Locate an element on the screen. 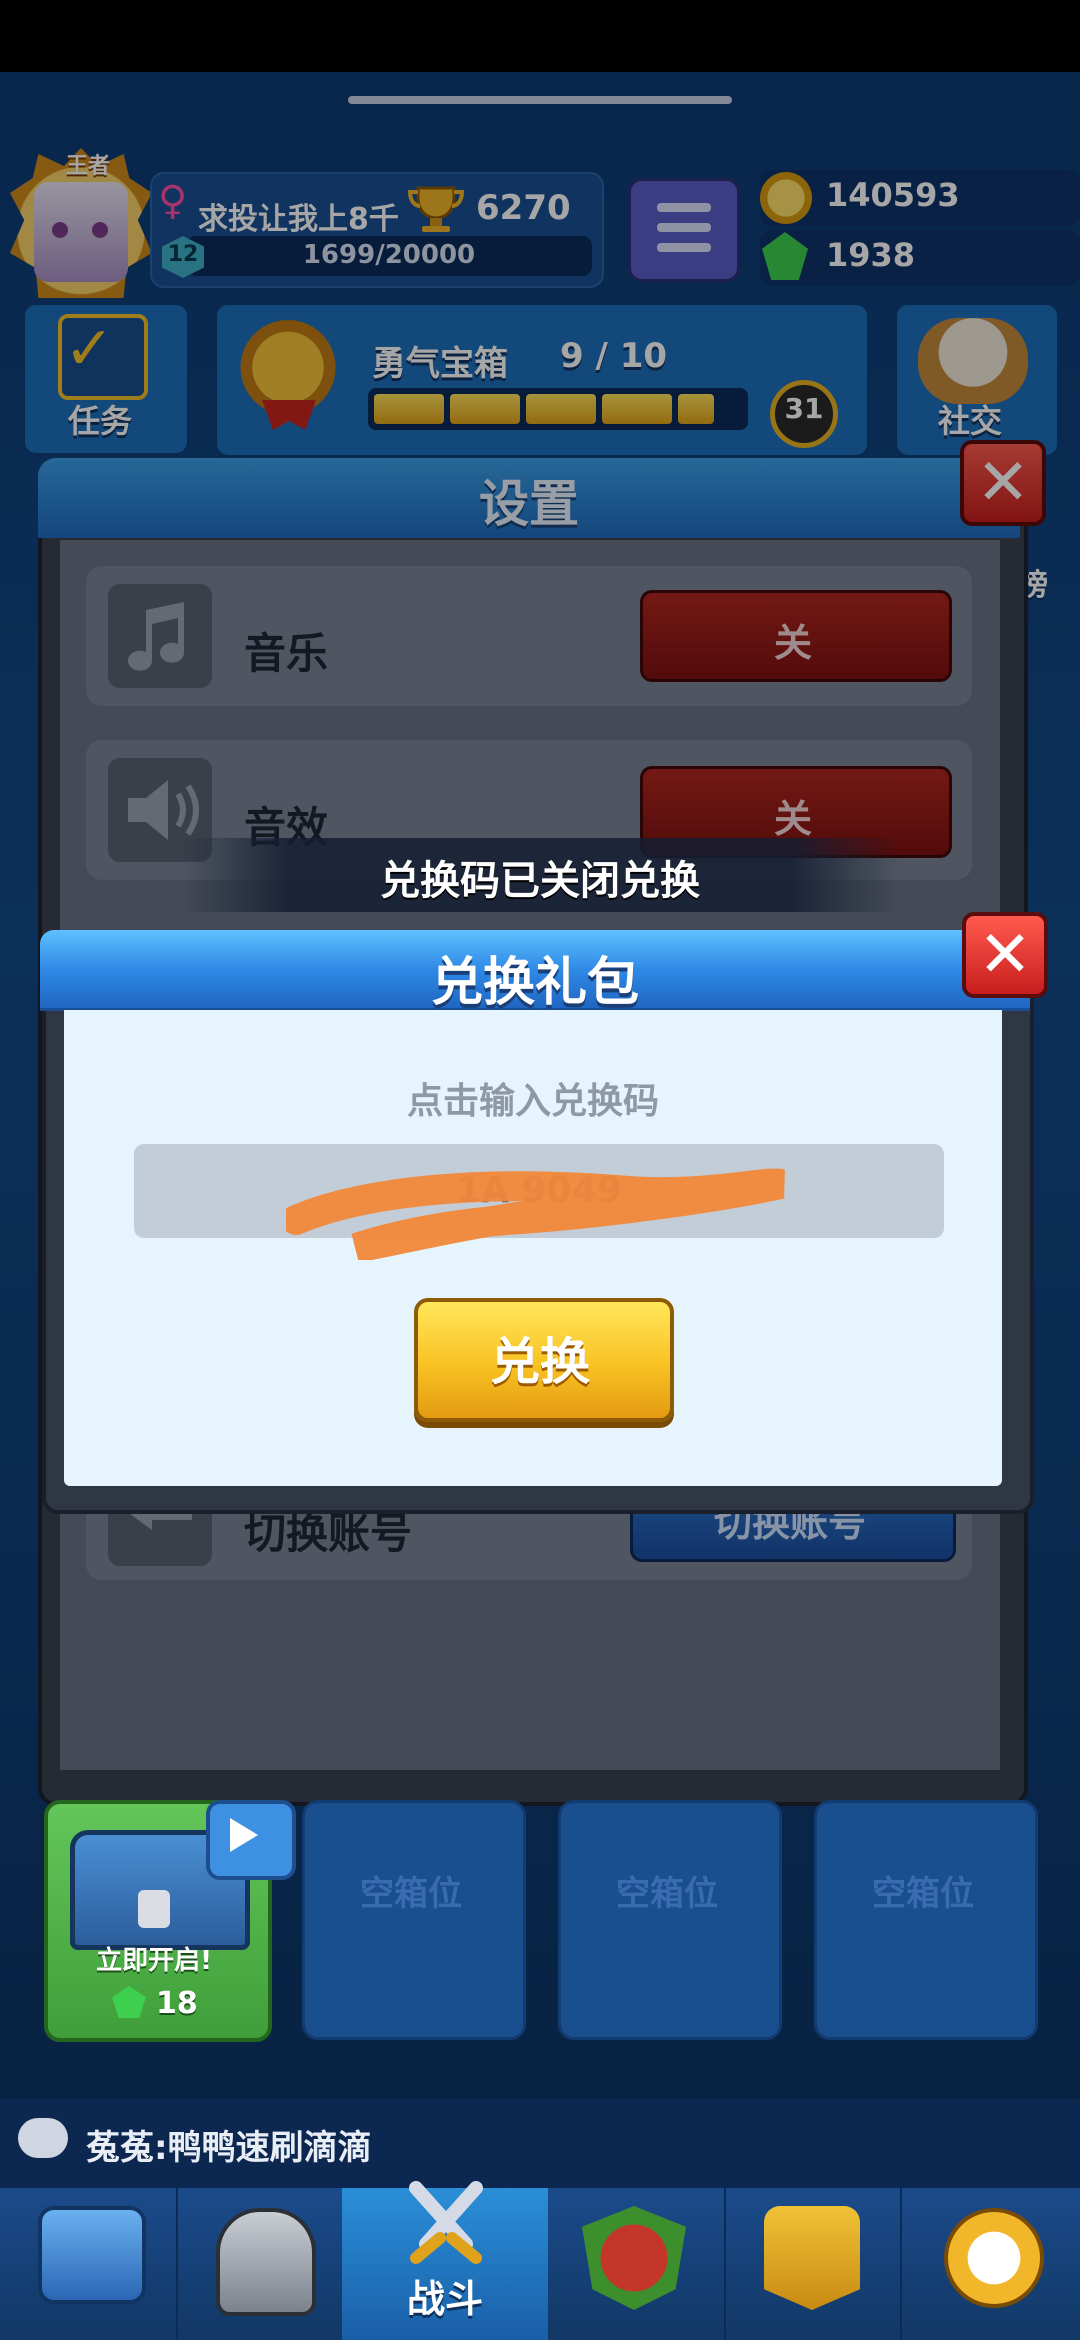  nav-explore is located at coordinates (988, 2264).